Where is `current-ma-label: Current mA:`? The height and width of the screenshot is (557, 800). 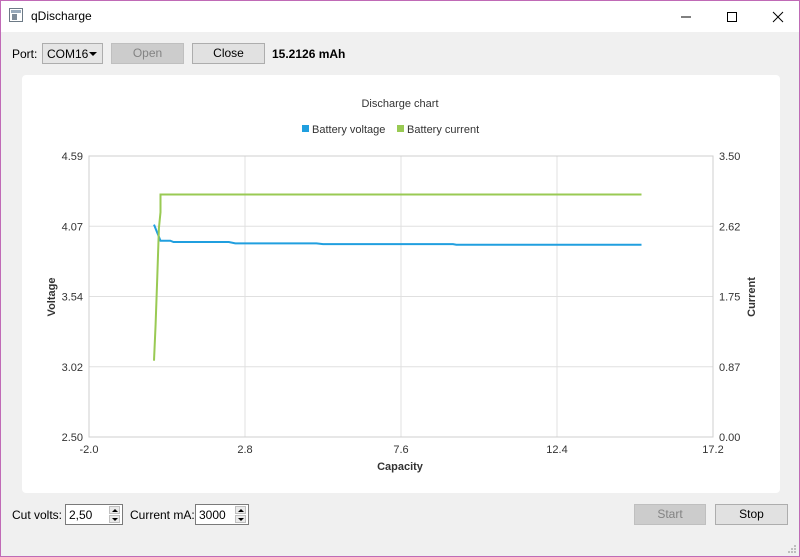
current-ma-label: Current mA: is located at coordinates (162, 515).